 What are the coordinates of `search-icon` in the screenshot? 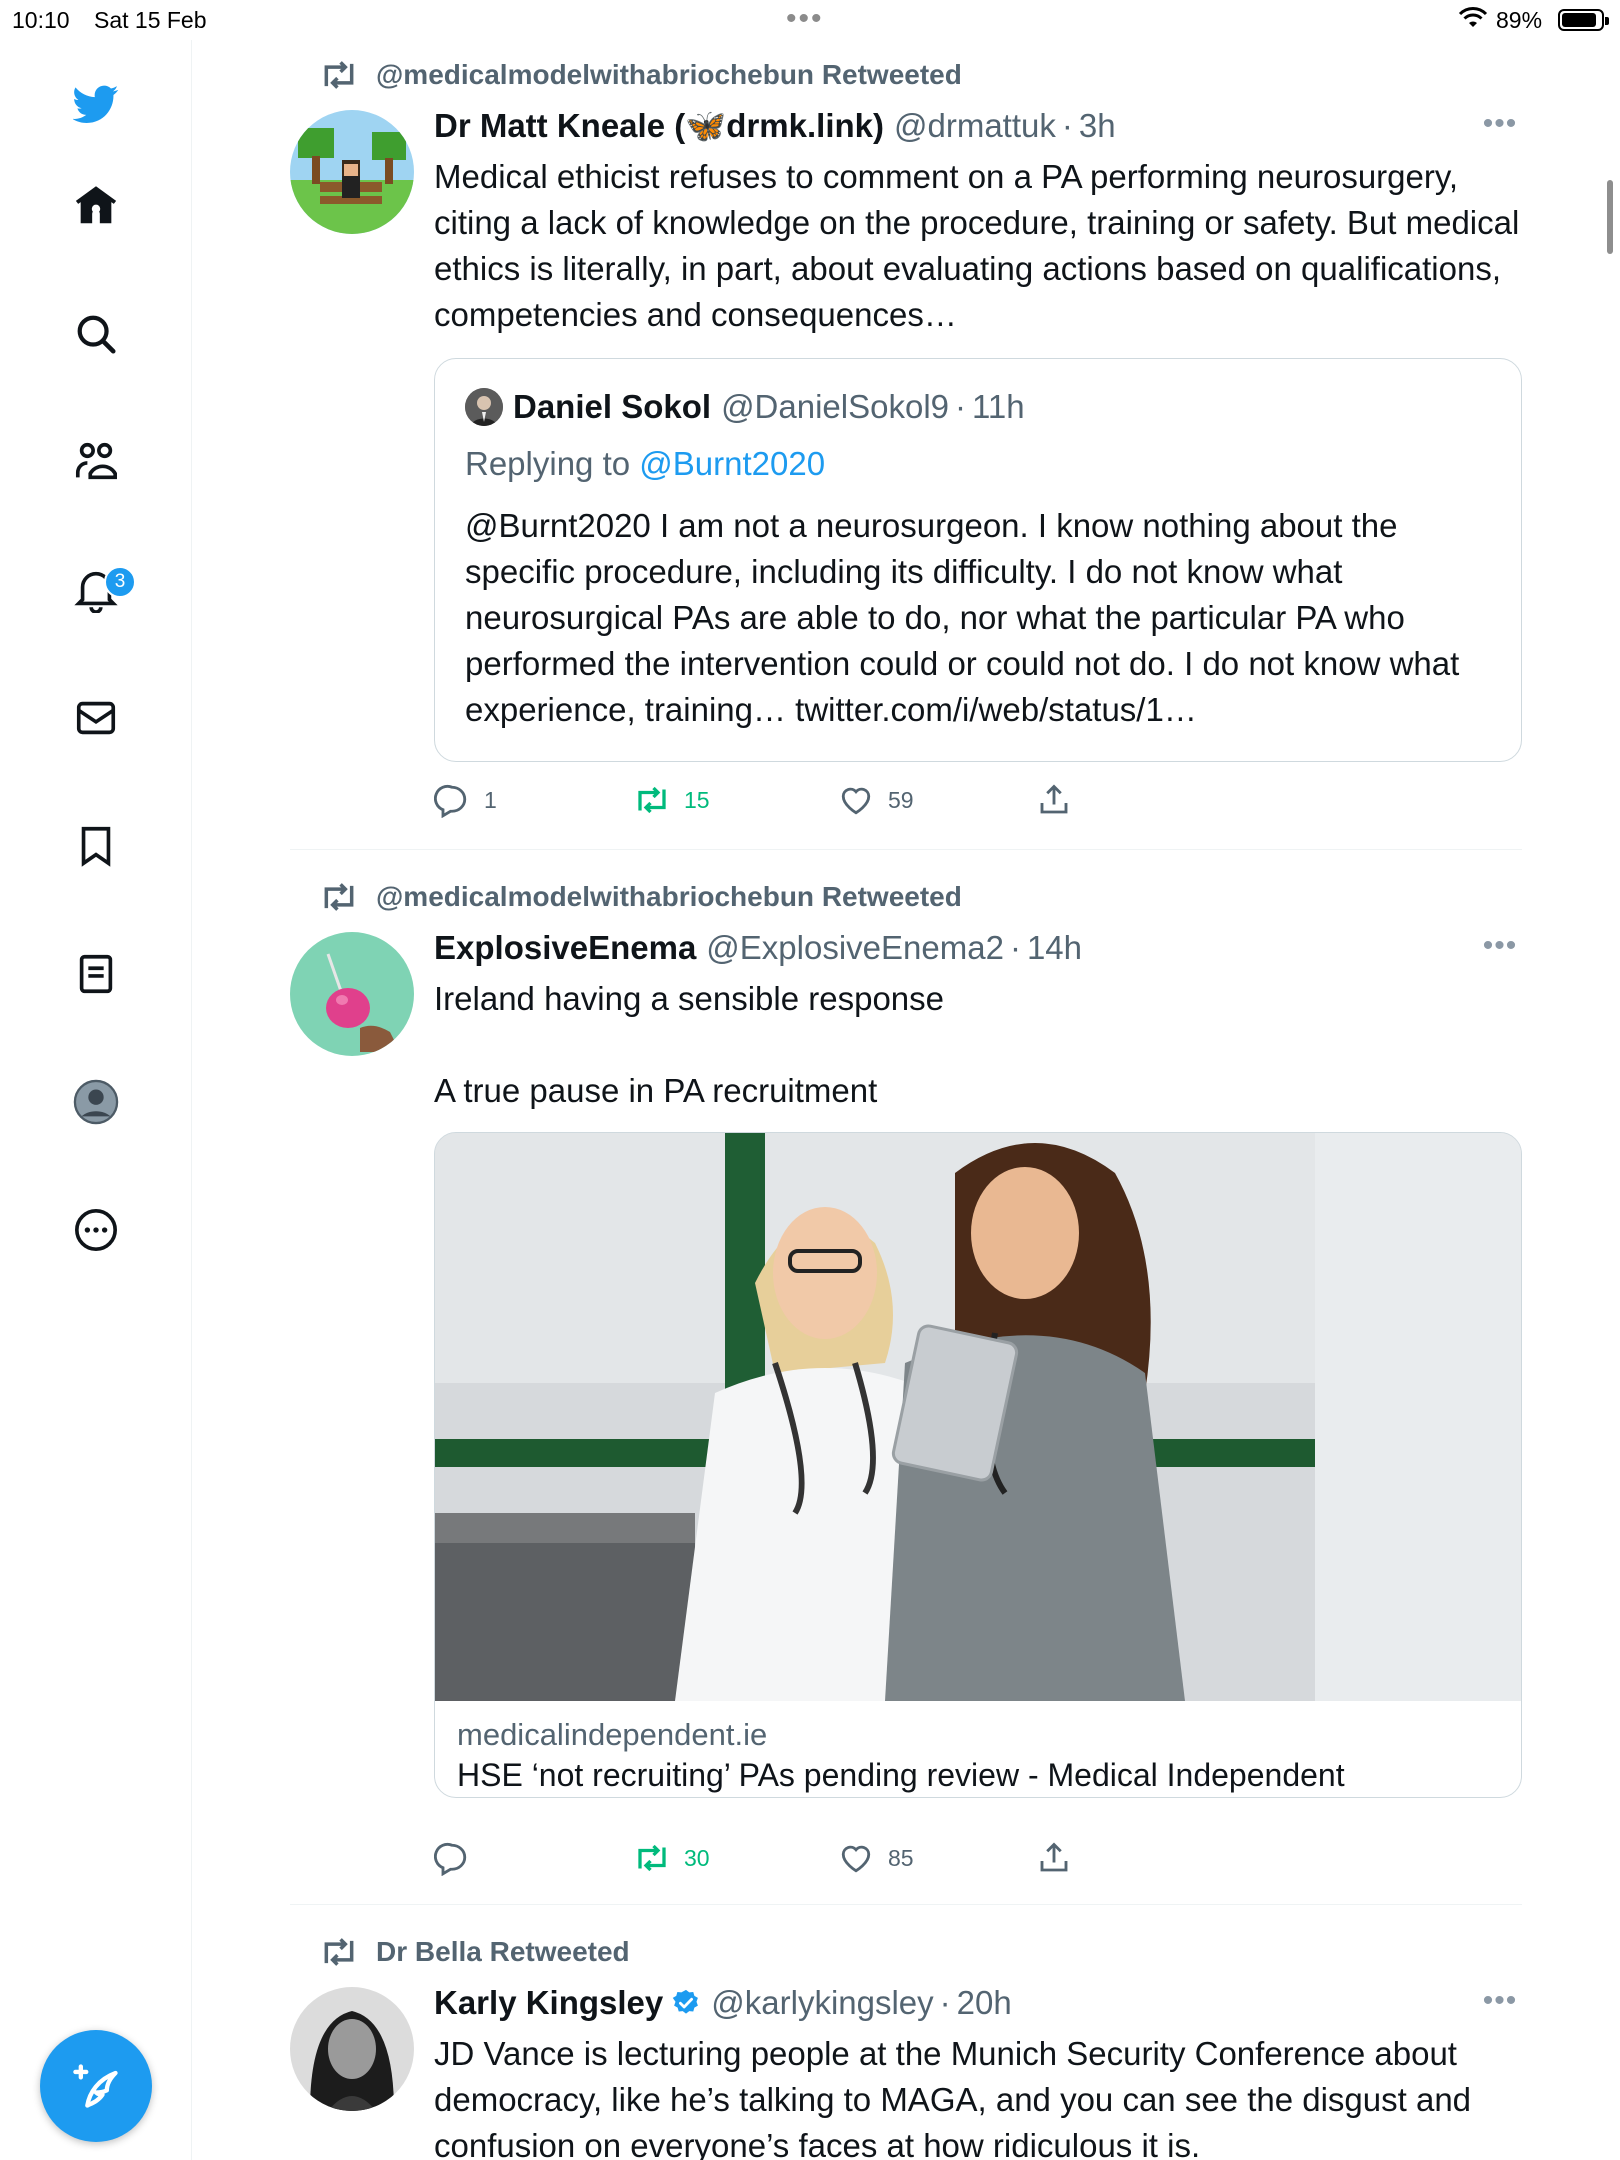 It's located at (96, 334).